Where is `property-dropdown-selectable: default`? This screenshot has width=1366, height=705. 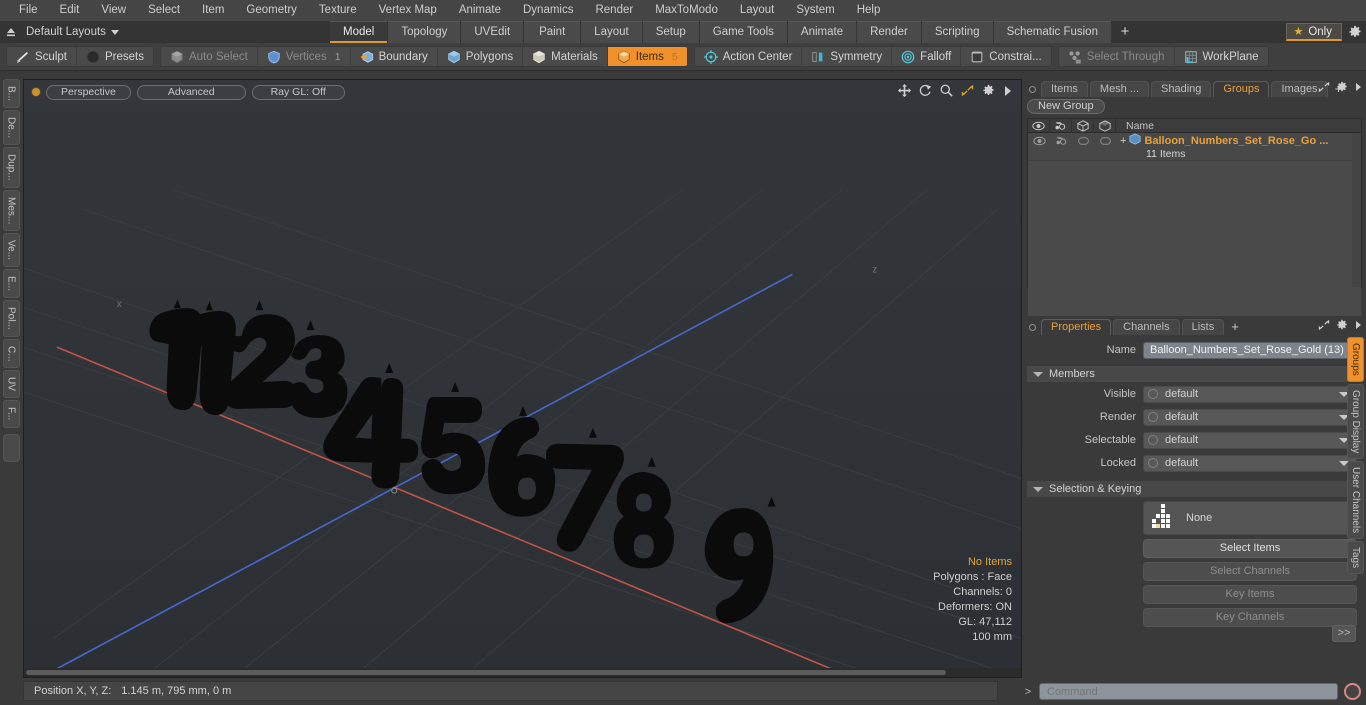
property-dropdown-selectable: default is located at coordinates (1250, 440).